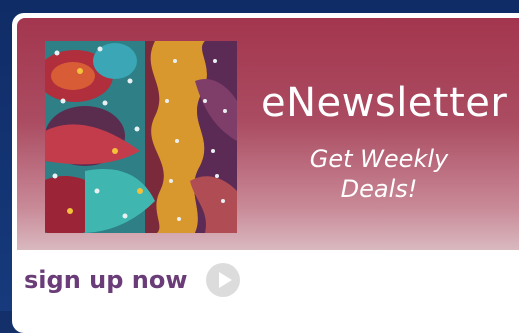 The image size is (519, 333). I want to click on newsletter-tagline: Get Weekly Deals!, so click(379, 174).